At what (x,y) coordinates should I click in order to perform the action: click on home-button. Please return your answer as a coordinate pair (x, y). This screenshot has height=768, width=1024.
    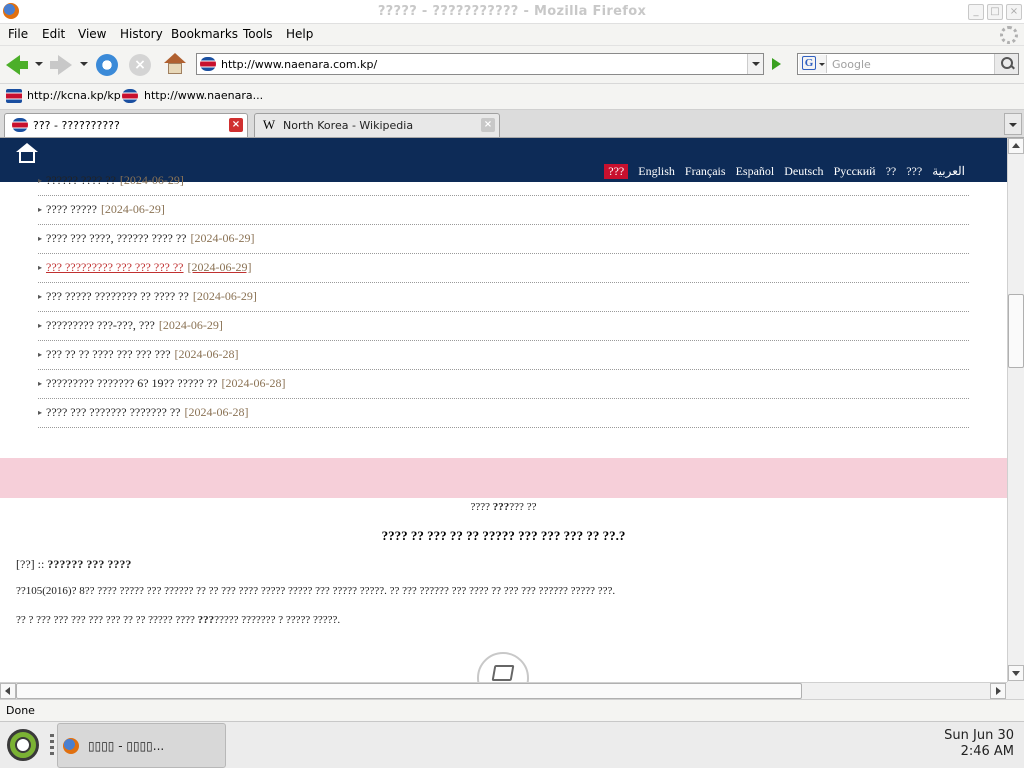
    Looking at the image, I should click on (174, 65).